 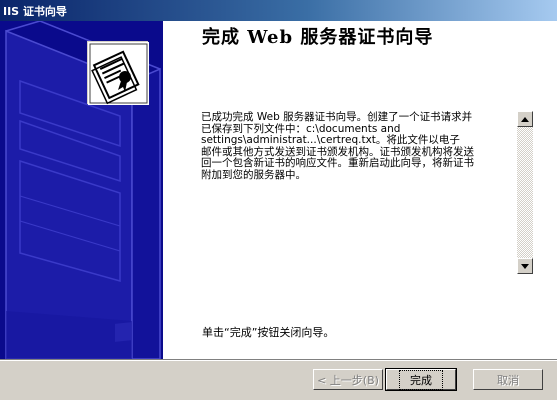 I want to click on arrow-up-icon, so click(x=525, y=119).